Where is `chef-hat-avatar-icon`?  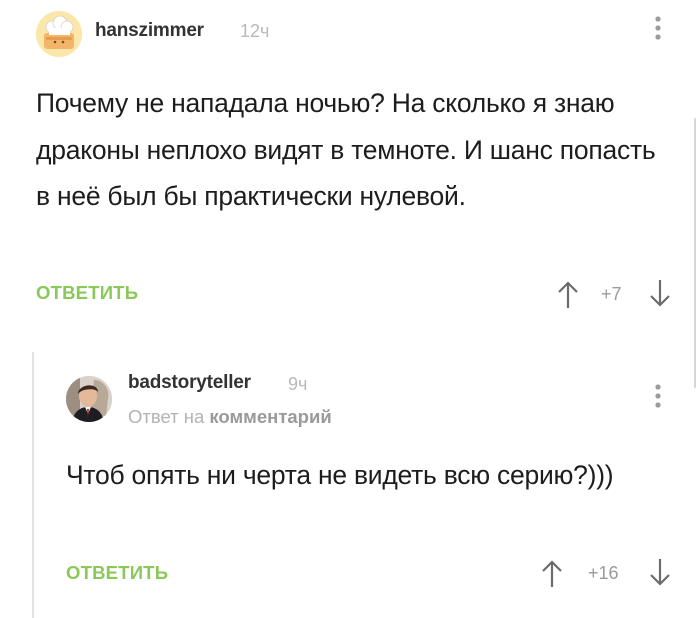 chef-hat-avatar-icon is located at coordinates (59, 34).